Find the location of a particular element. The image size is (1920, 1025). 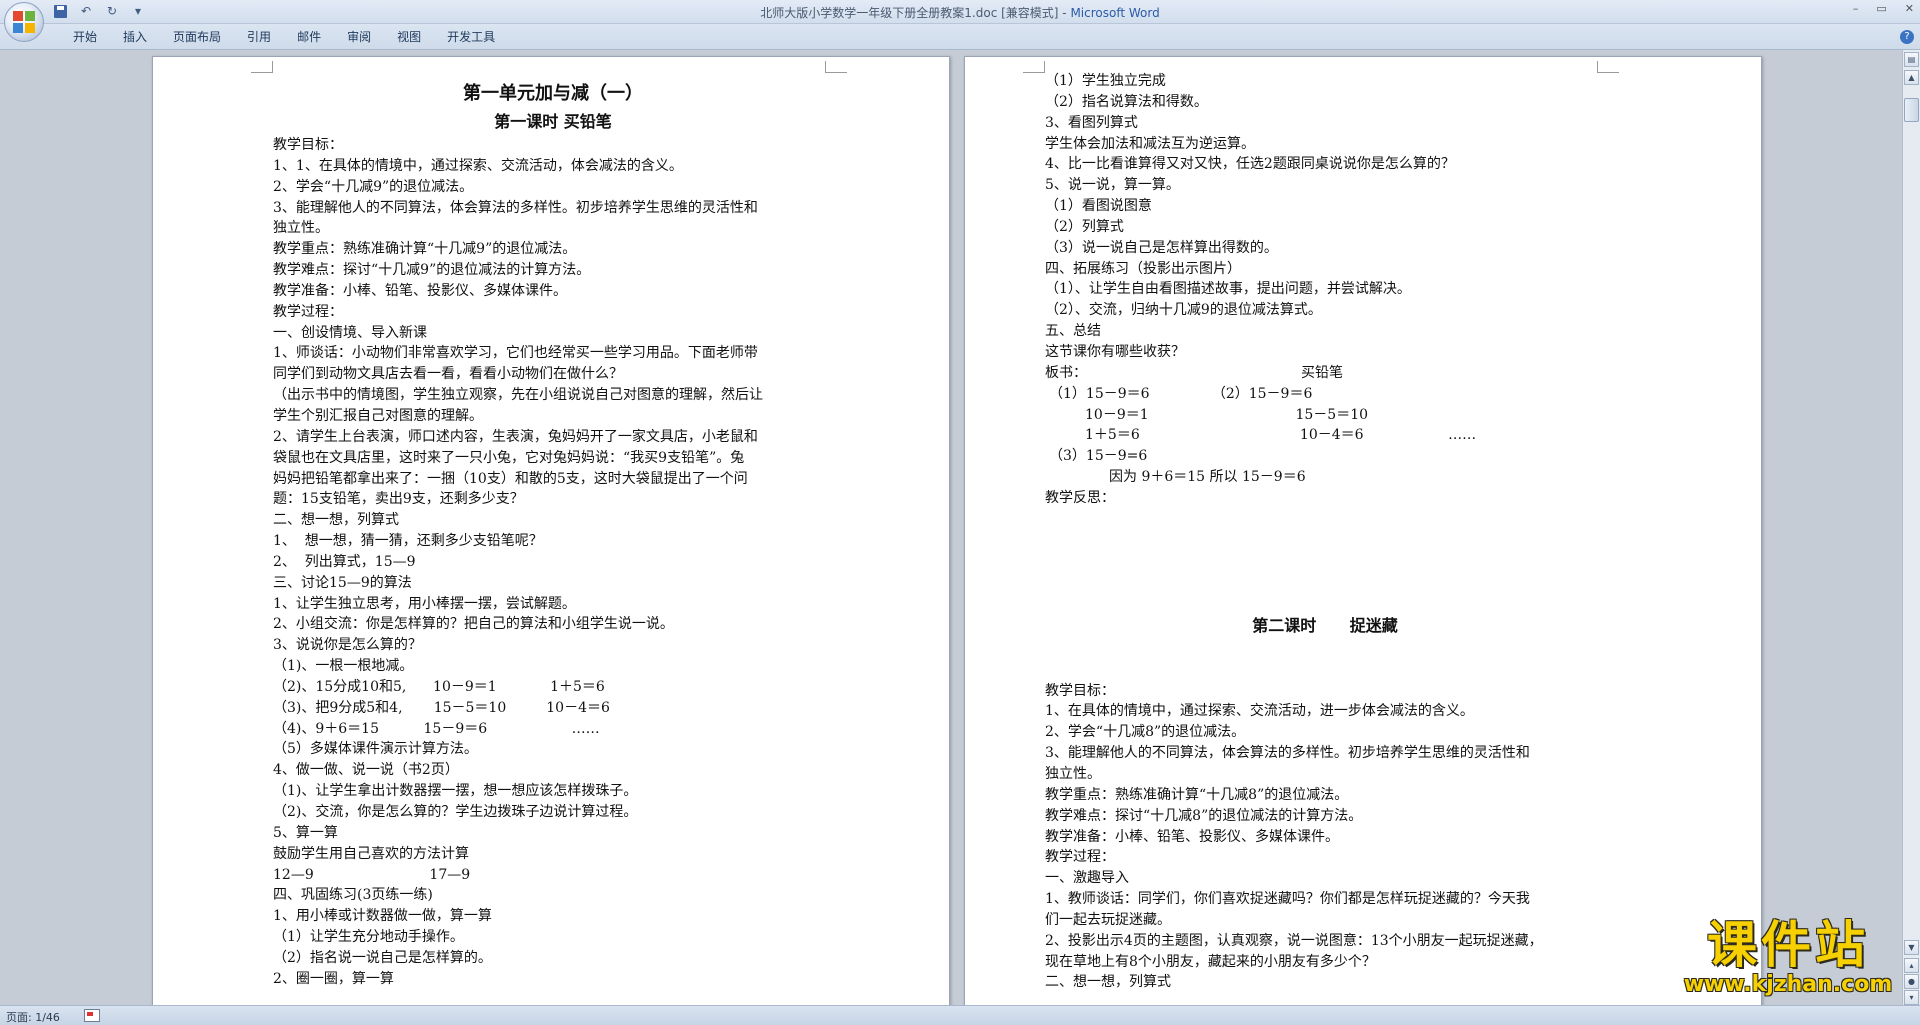

text-line: 学生个别汇报自己对图意的理解。 is located at coordinates (378, 415).